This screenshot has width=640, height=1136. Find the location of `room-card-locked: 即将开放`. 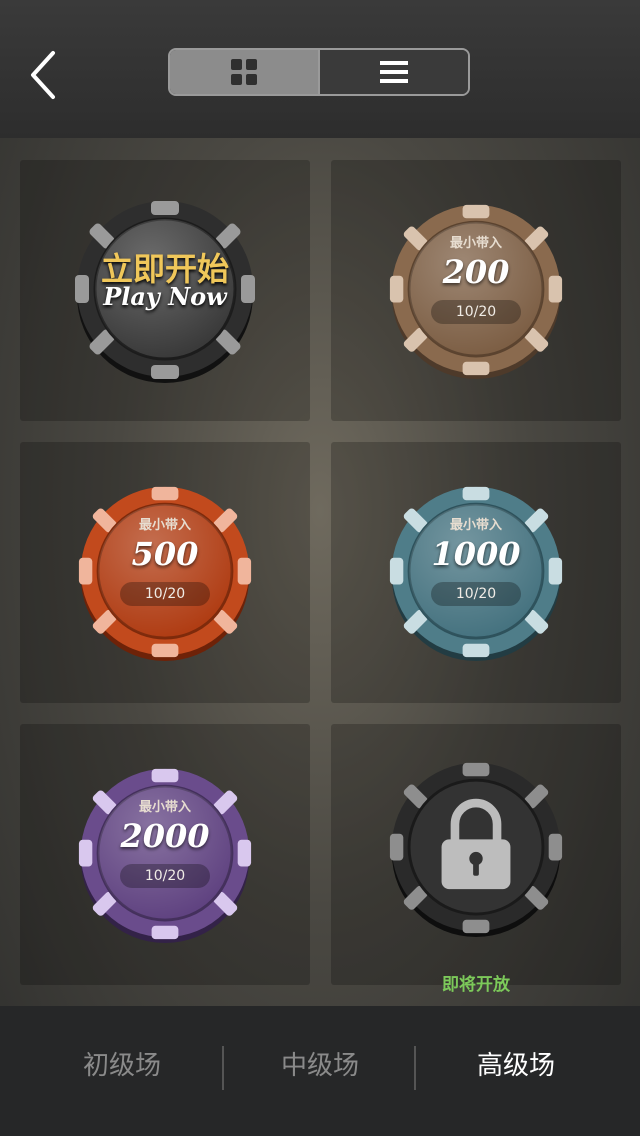

room-card-locked: 即将开放 is located at coordinates (476, 859).